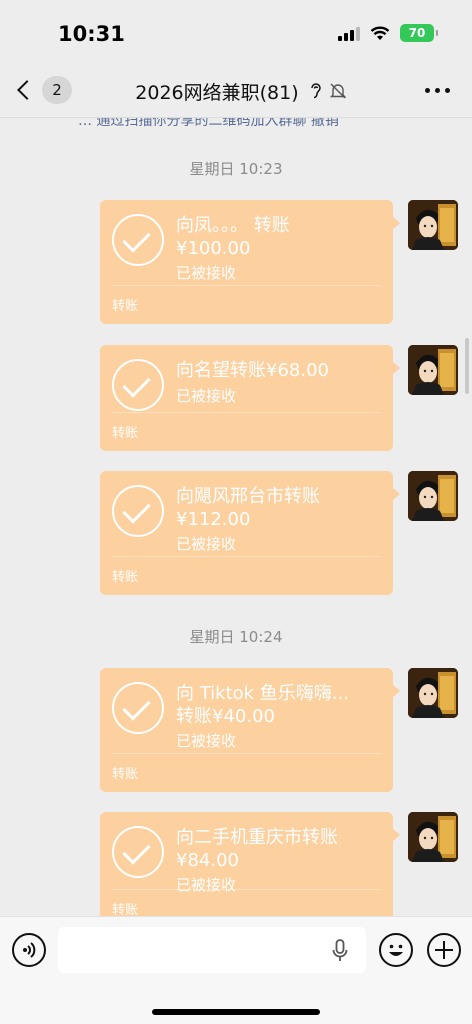 This screenshot has width=472, height=1024. I want to click on input-bar, so click(236, 970).